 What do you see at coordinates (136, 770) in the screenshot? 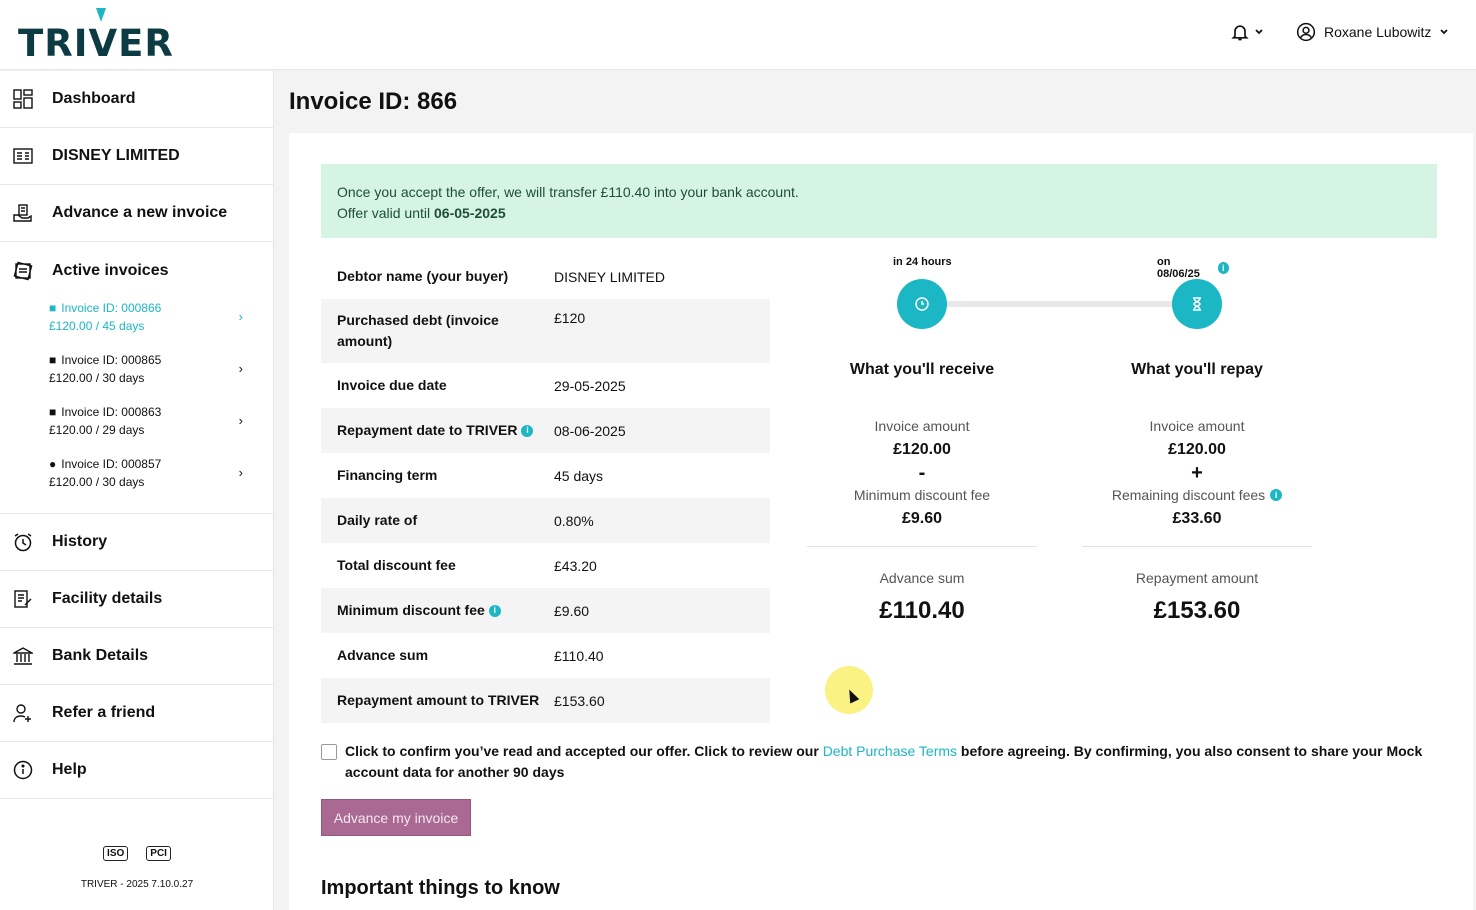
I see `sidebar-item-help: Help` at bounding box center [136, 770].